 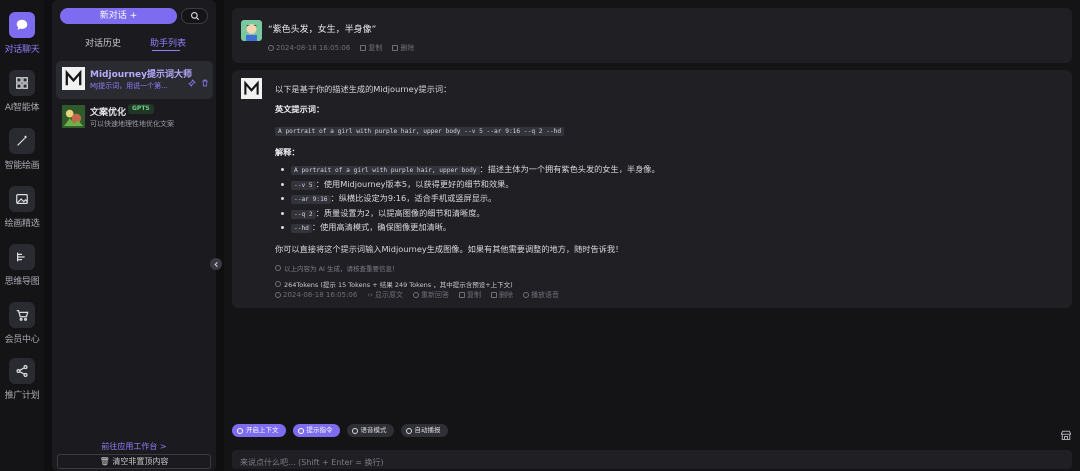 What do you see at coordinates (430, 295) in the screenshot?
I see `regenerate-button: 重新回答` at bounding box center [430, 295].